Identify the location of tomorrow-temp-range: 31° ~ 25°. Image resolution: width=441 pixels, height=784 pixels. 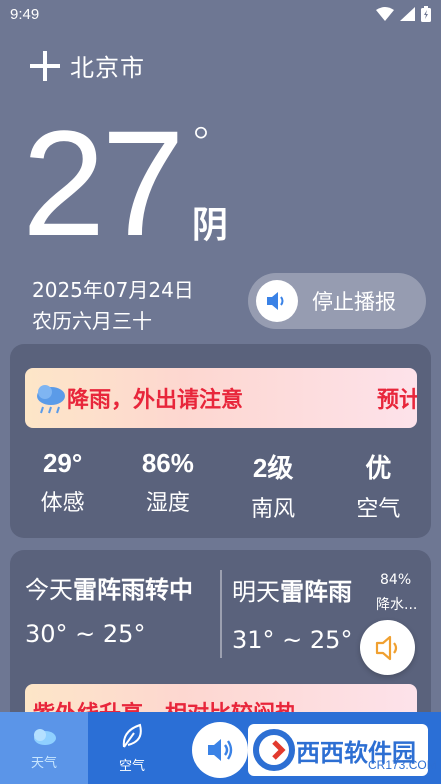
(292, 640).